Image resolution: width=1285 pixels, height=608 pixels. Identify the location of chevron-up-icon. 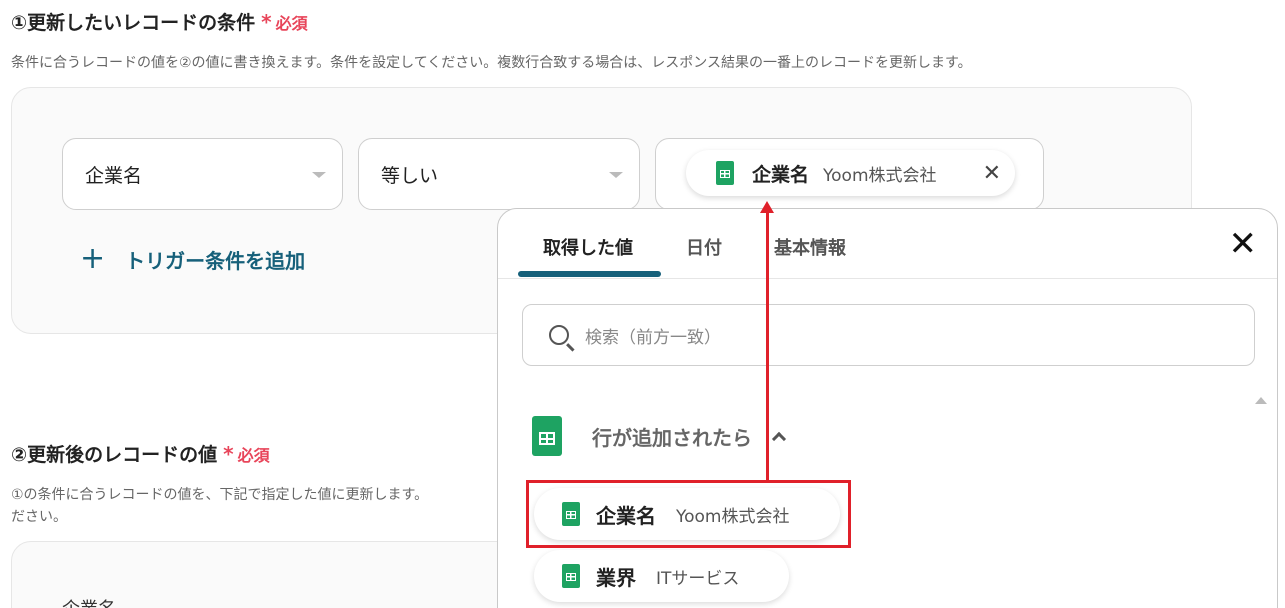
(779, 439).